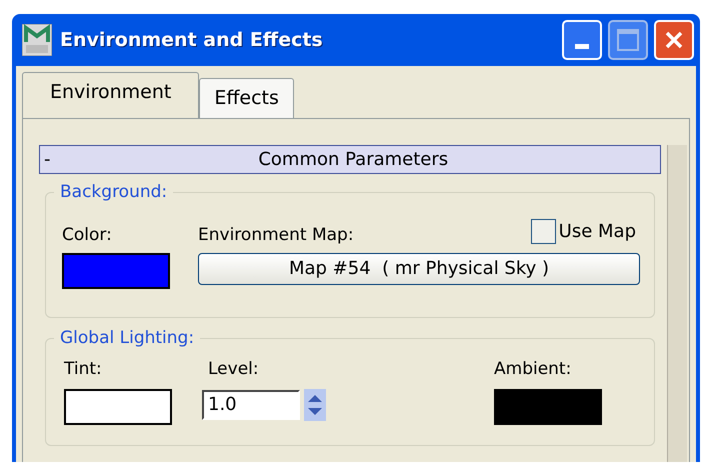 This screenshot has height=467, width=712. Describe the element at coordinates (118, 406) in the screenshot. I see `tint-swatch` at that location.